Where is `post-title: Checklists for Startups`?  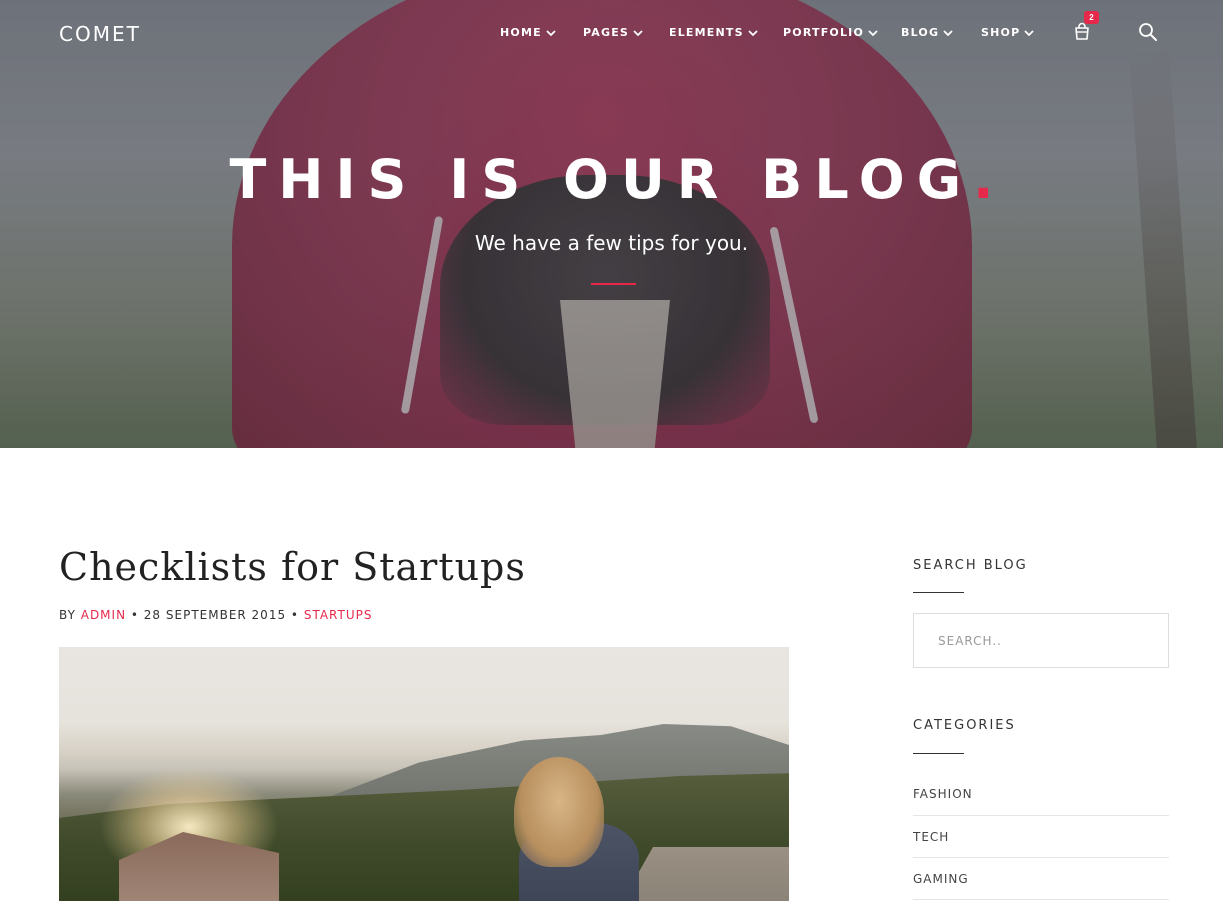 post-title: Checklists for Startups is located at coordinates (292, 567).